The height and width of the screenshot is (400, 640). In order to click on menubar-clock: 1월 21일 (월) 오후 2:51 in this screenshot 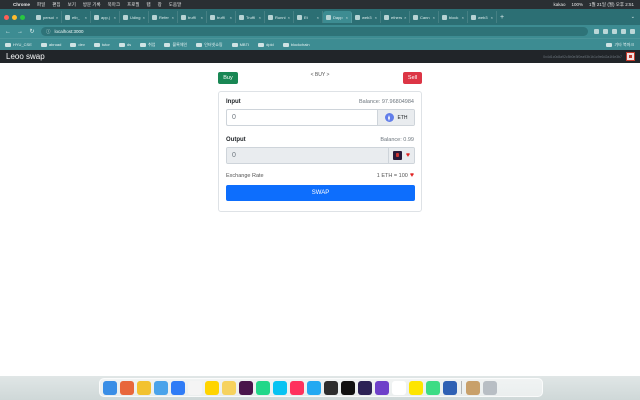, I will do `click(611, 5)`.